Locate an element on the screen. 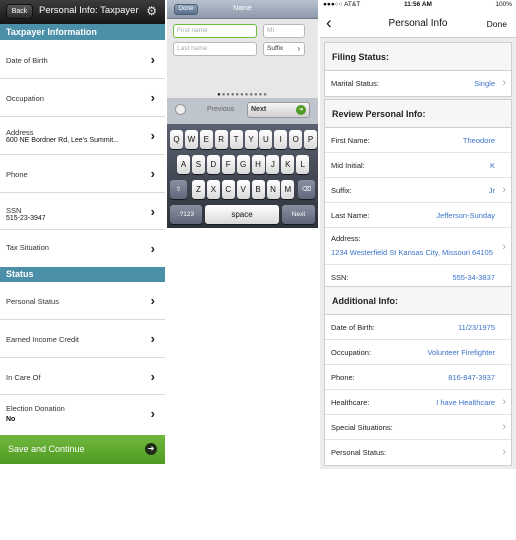  row-value: Jefferson-Sunday is located at coordinates (465, 215).